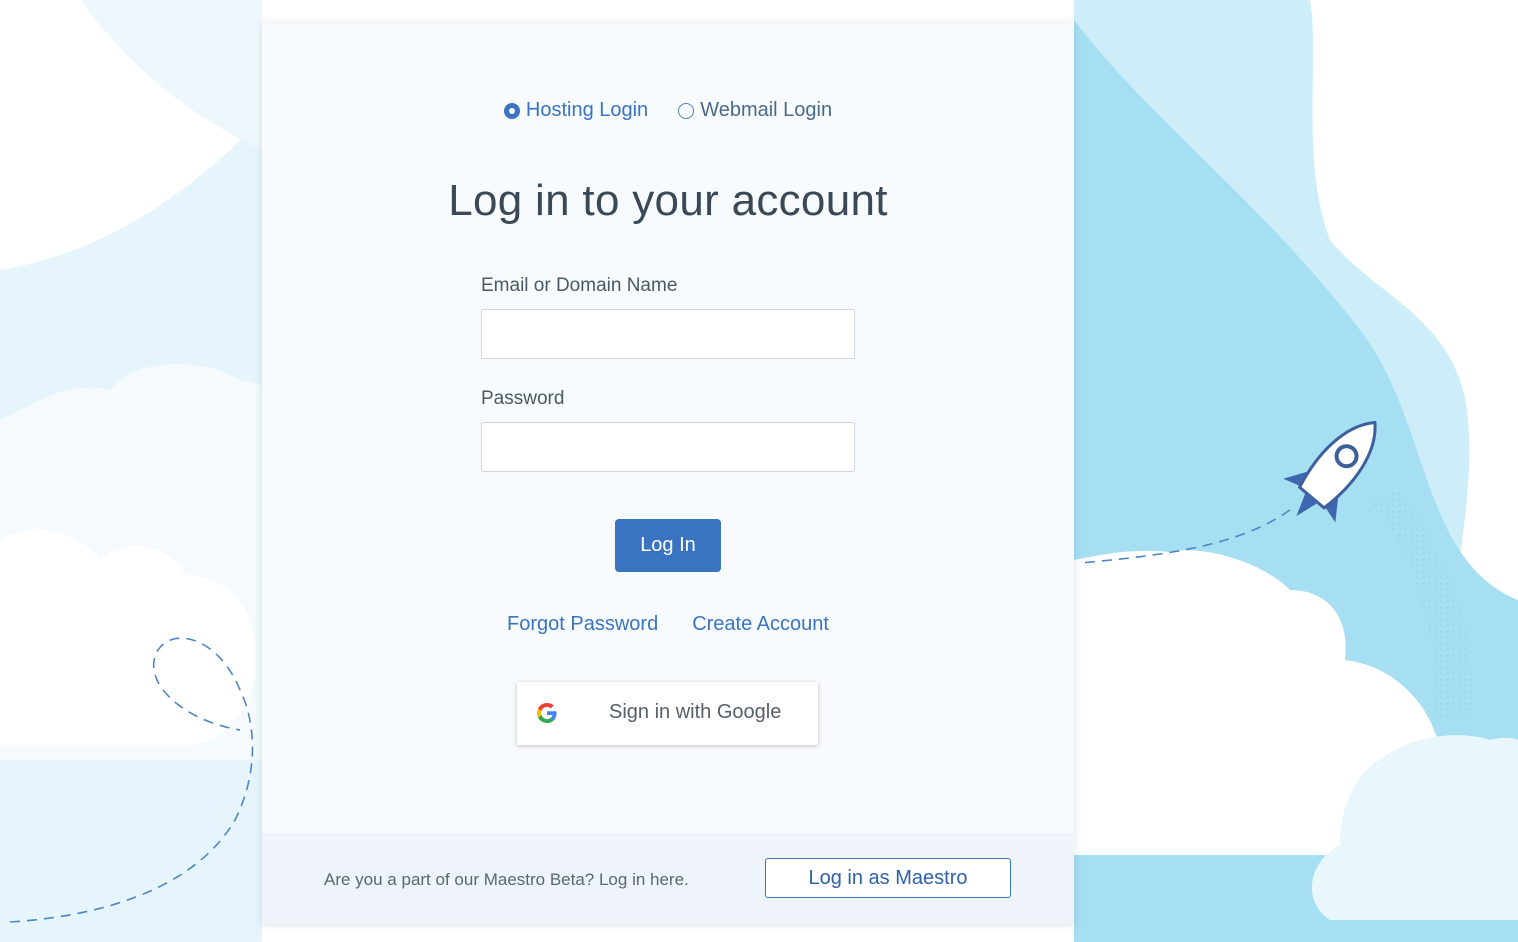 The width and height of the screenshot is (1518, 942). What do you see at coordinates (695, 712) in the screenshot?
I see `google-signin-label: Sign in with Google` at bounding box center [695, 712].